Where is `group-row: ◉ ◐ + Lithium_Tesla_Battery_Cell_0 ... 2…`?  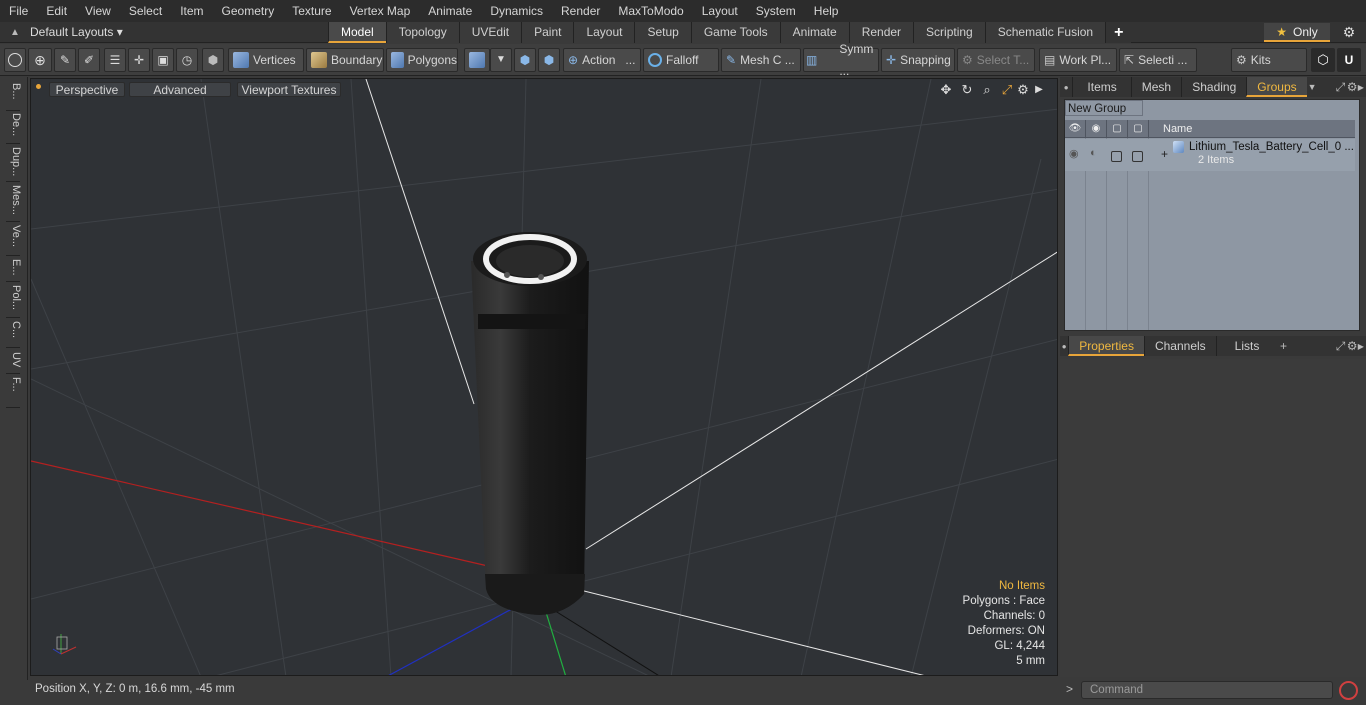 group-row: ◉ ◐ + Lithium_Tesla_Battery_Cell_0 ... 2… is located at coordinates (1210, 155).